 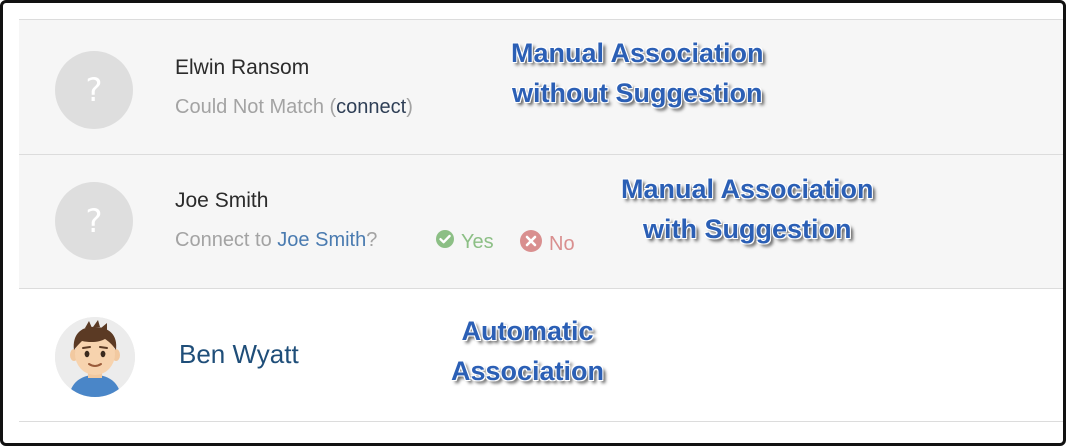 I want to click on check-circle-icon, so click(x=445, y=242).